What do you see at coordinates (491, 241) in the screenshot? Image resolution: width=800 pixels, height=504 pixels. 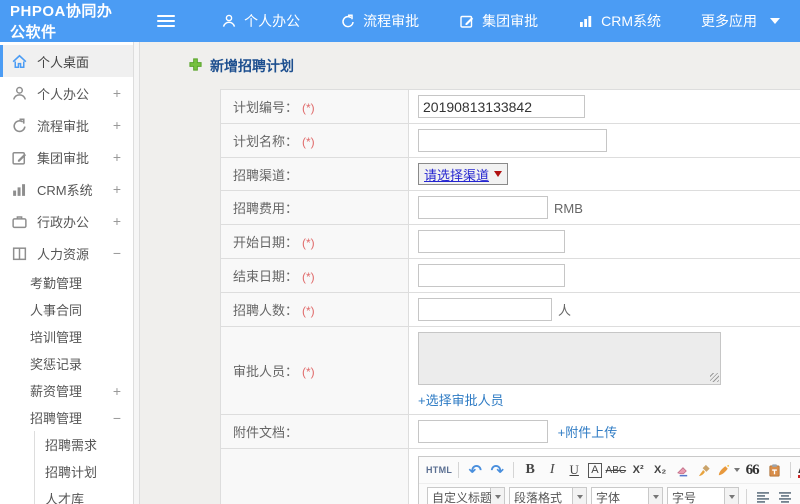 I see `start-date-input` at bounding box center [491, 241].